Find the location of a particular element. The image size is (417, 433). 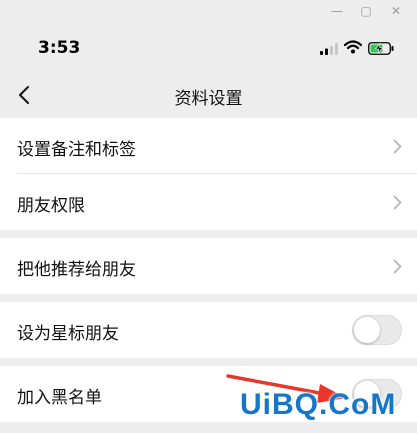

row-recommend-to-friends: 把他推荐给朋友 is located at coordinates (208, 266).